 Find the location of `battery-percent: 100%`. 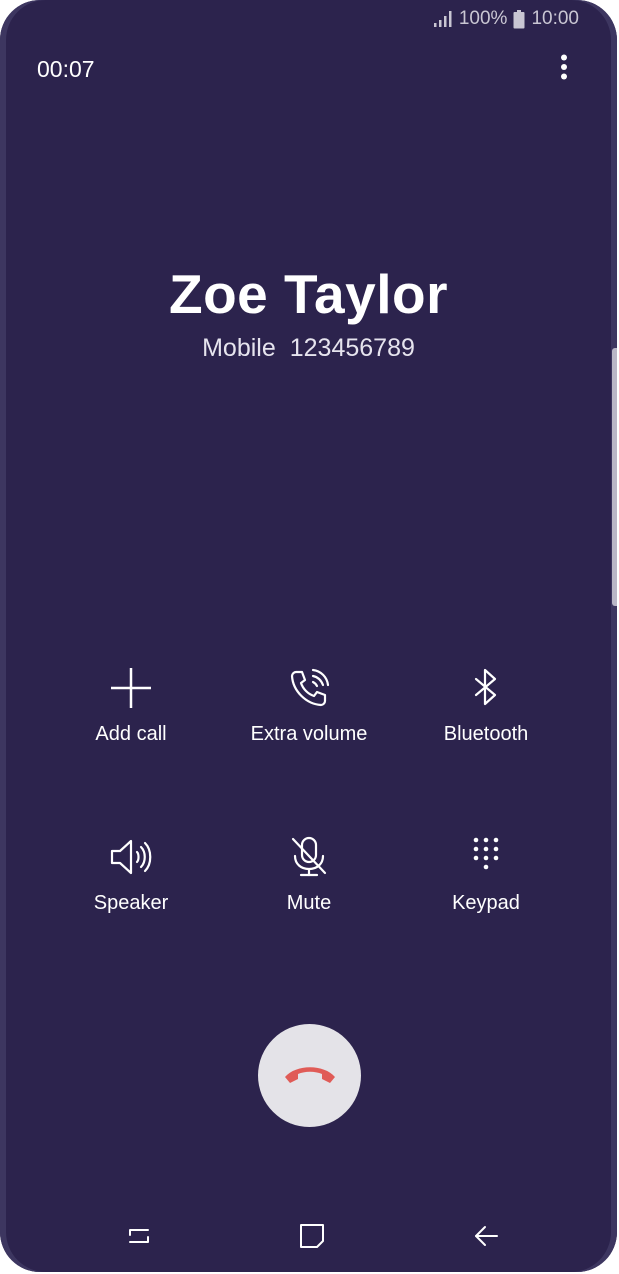

battery-percent: 100% is located at coordinates (483, 18).